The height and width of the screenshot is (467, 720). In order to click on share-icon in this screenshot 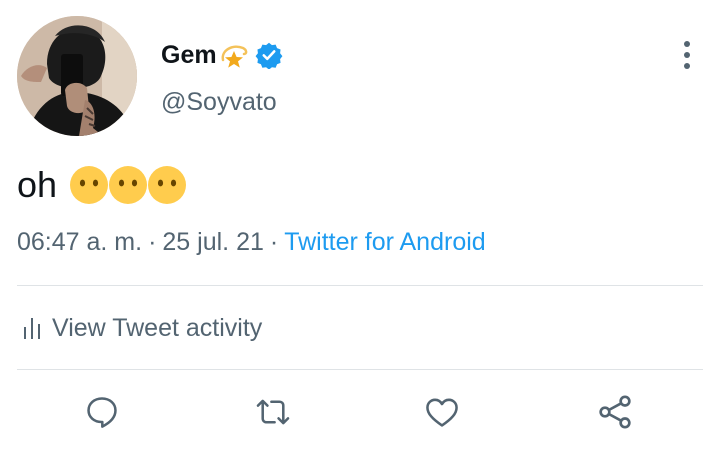, I will do `click(615, 412)`.